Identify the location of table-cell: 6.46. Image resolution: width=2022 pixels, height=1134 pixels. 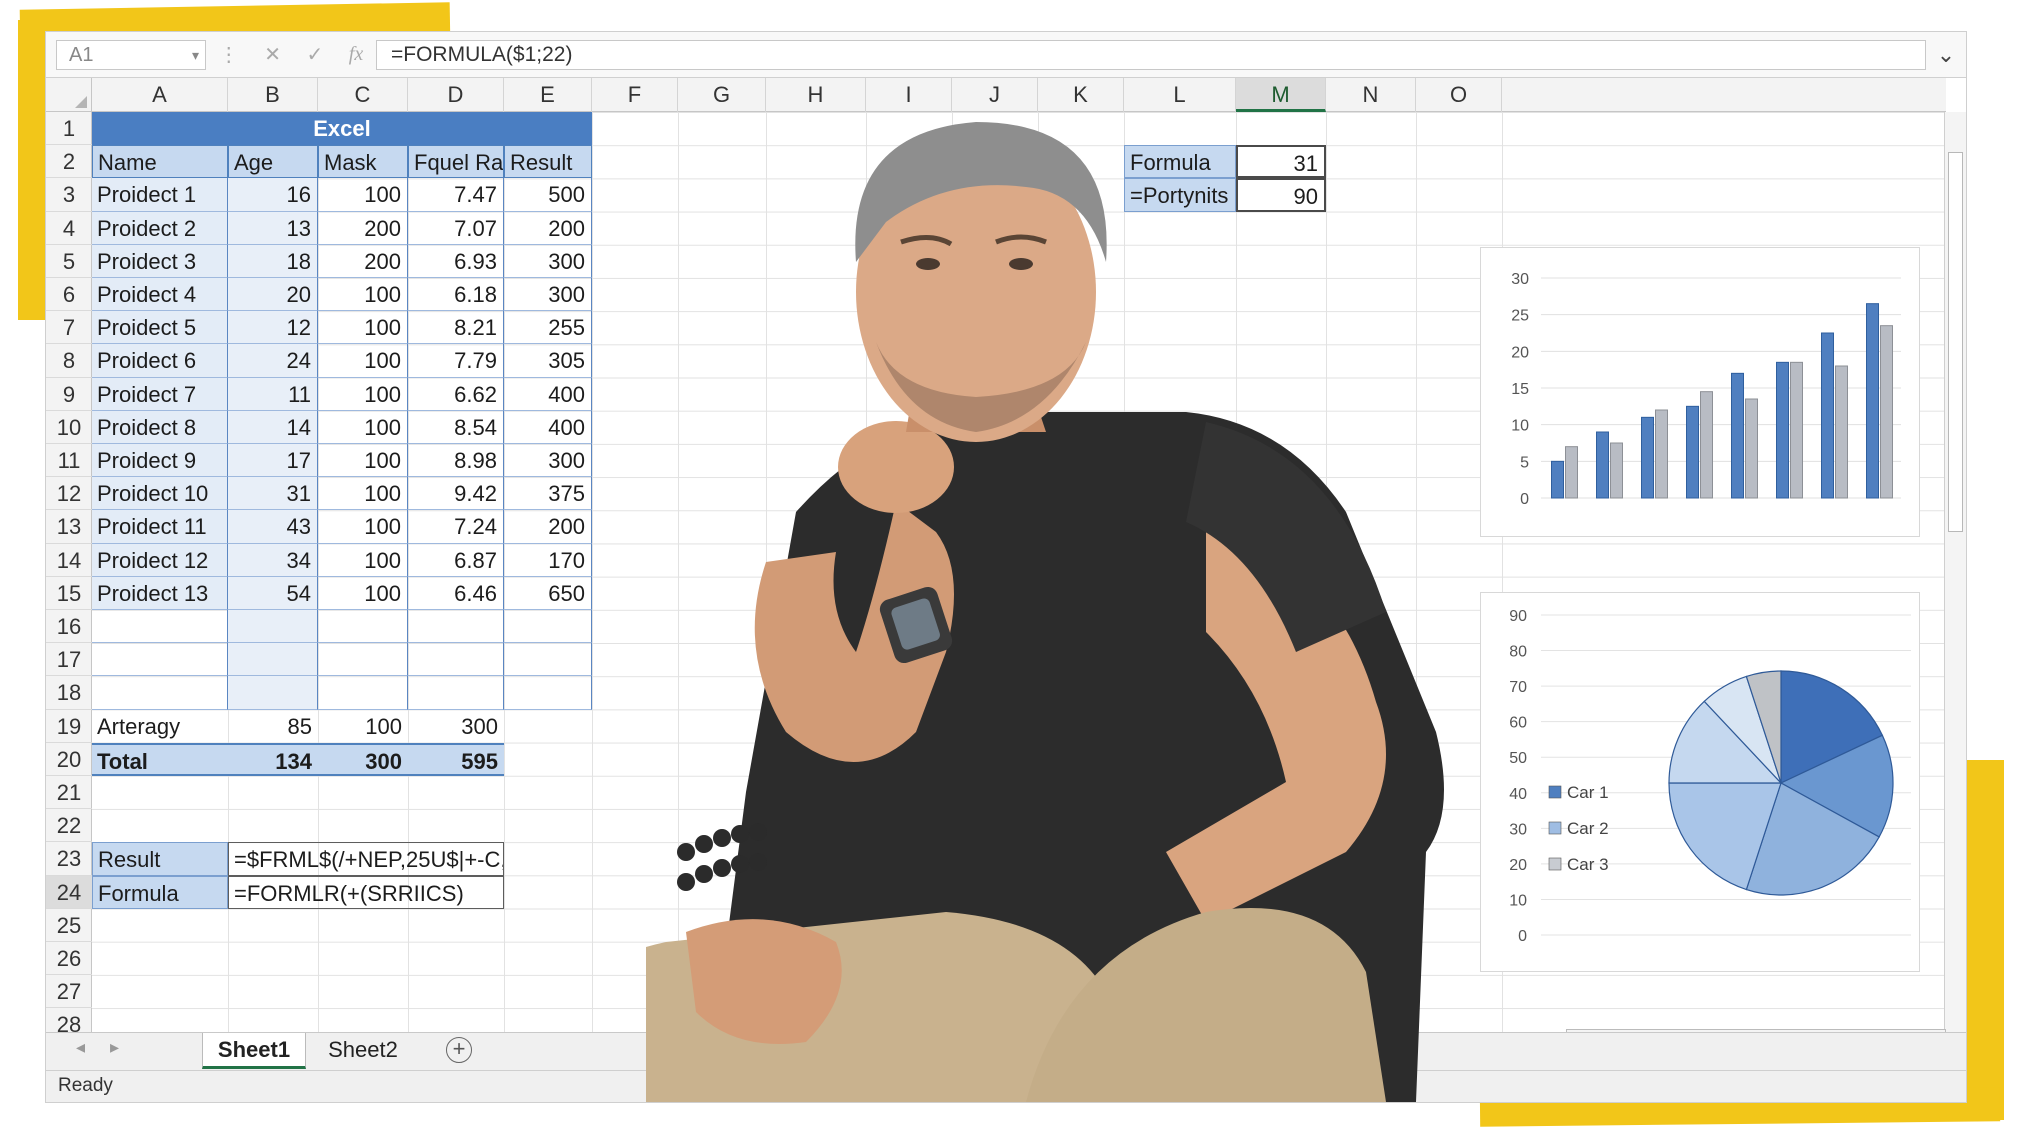
(456, 593).